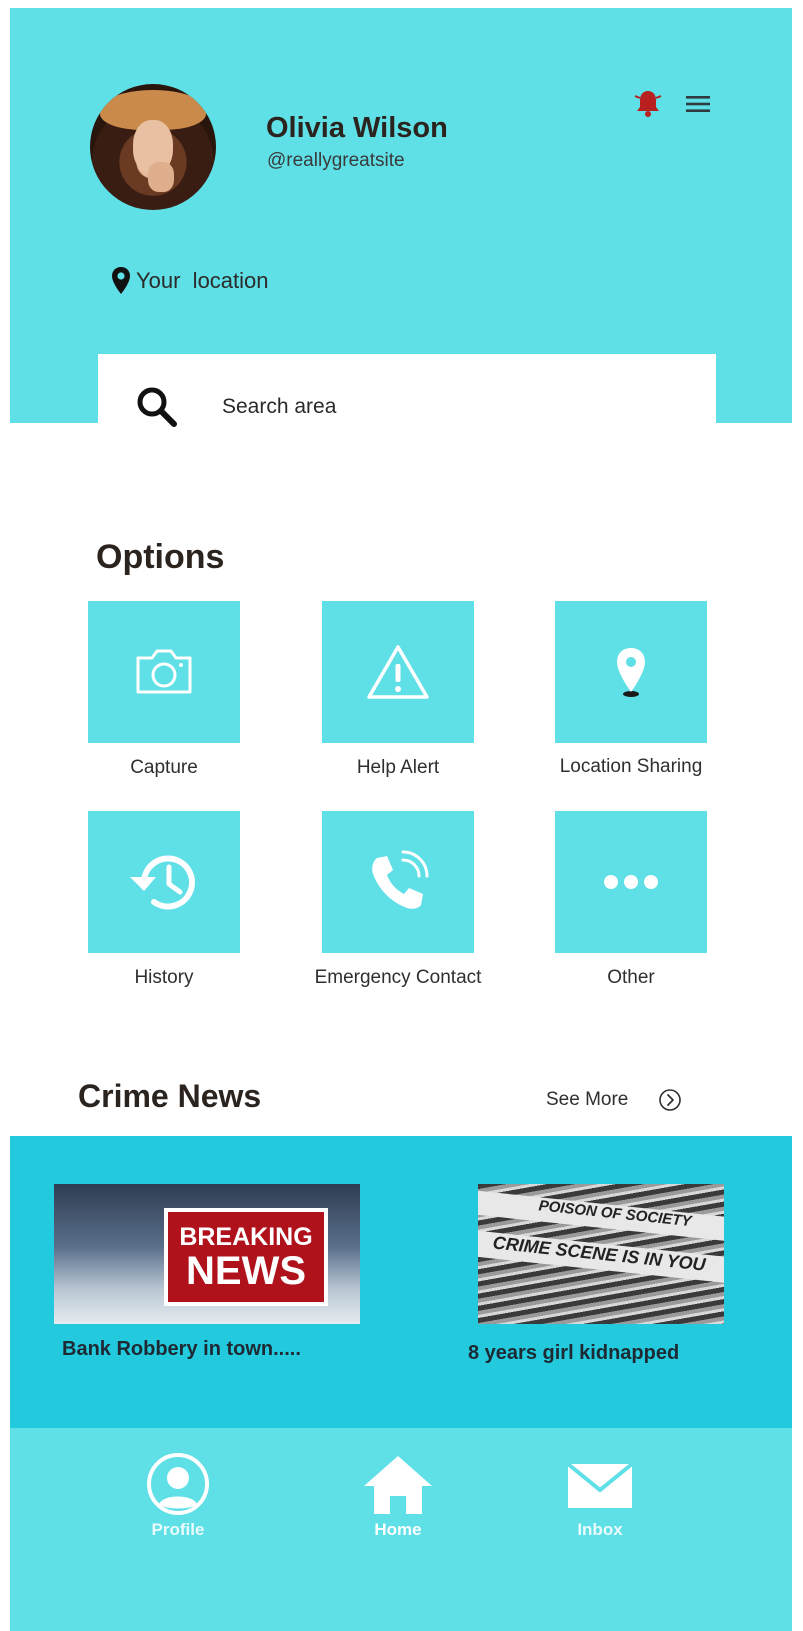 This screenshot has height=1631, width=803. I want to click on user-circle-icon, so click(178, 1484).